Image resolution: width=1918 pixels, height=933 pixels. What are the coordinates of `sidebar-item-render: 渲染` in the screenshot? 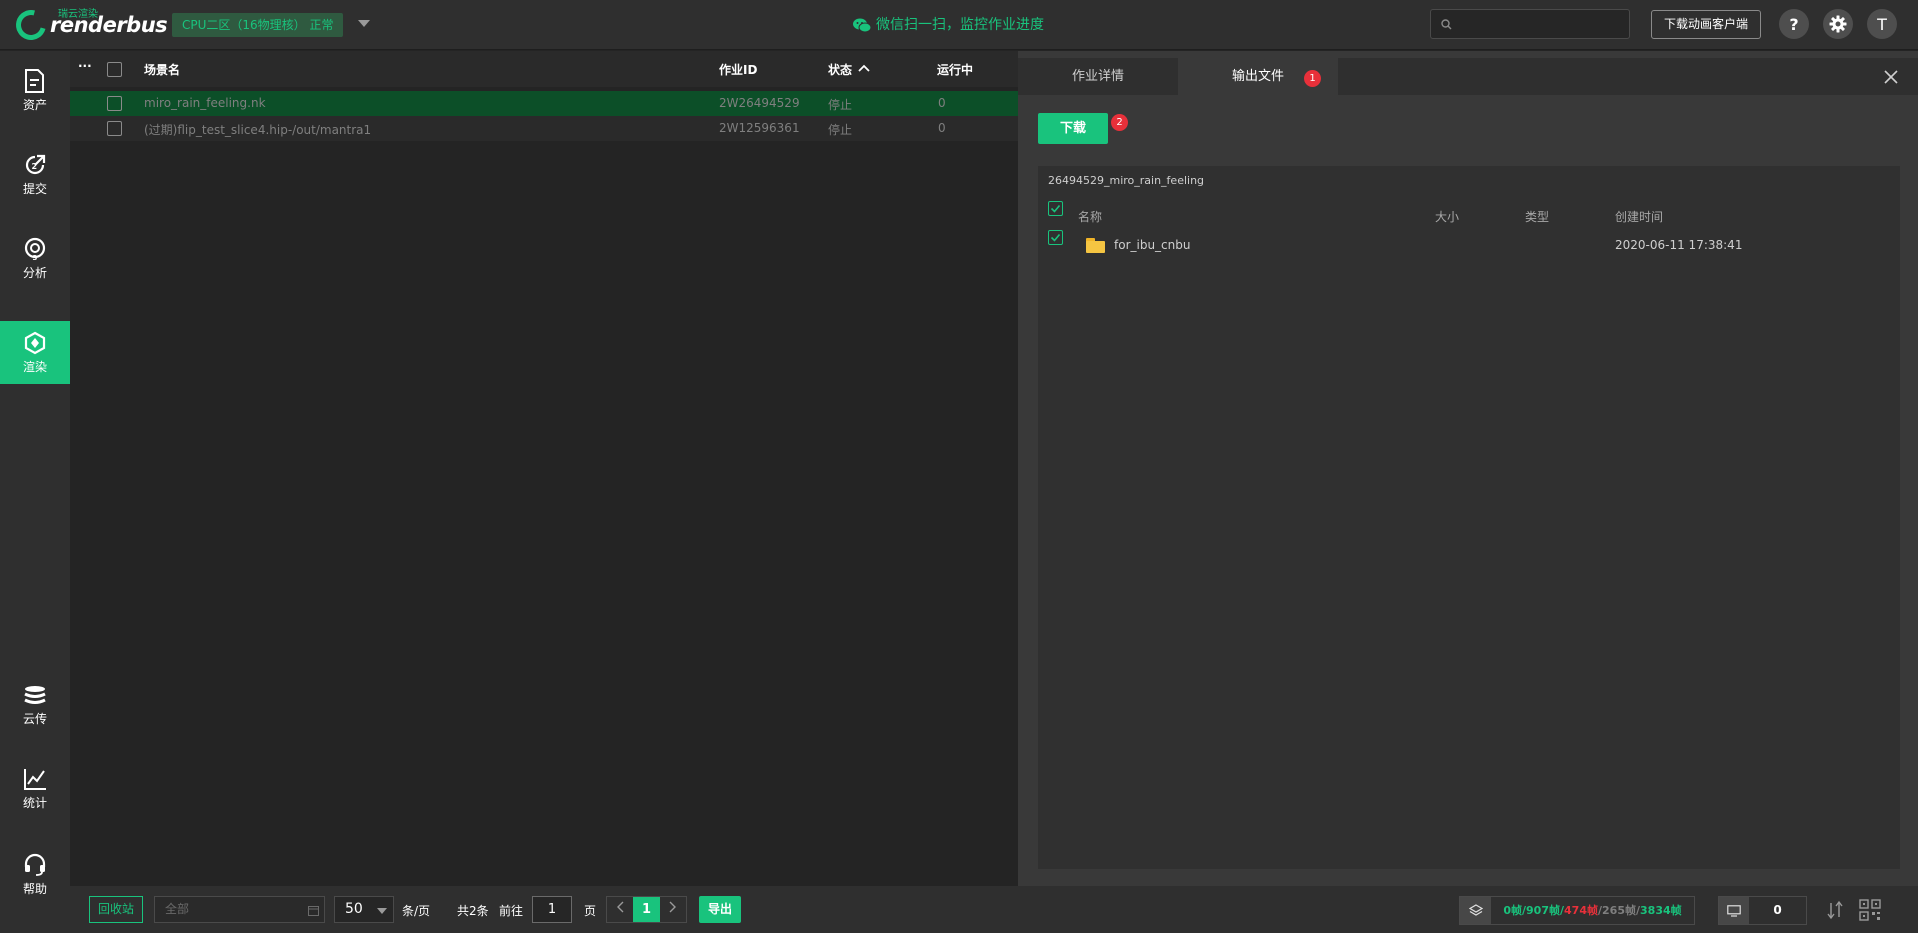 It's located at (35, 352).